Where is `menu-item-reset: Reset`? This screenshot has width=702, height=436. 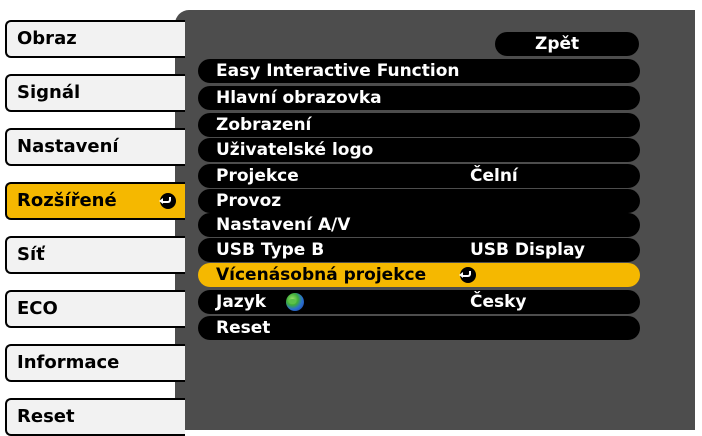 menu-item-reset: Reset is located at coordinates (419, 328).